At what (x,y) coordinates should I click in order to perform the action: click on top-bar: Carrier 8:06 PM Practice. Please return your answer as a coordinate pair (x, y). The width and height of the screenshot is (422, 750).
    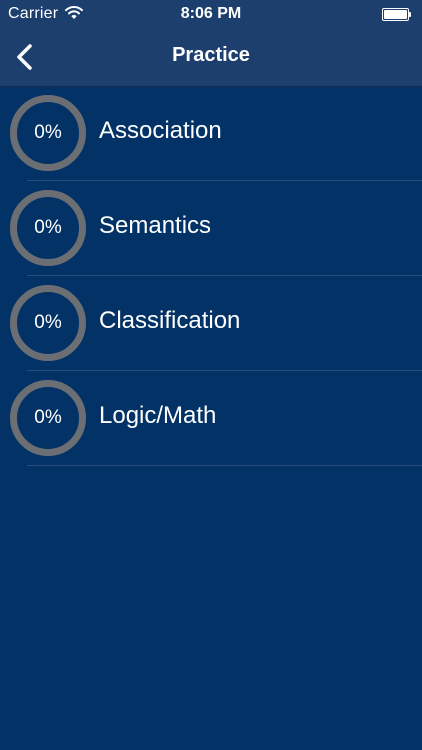
    Looking at the image, I should click on (211, 43).